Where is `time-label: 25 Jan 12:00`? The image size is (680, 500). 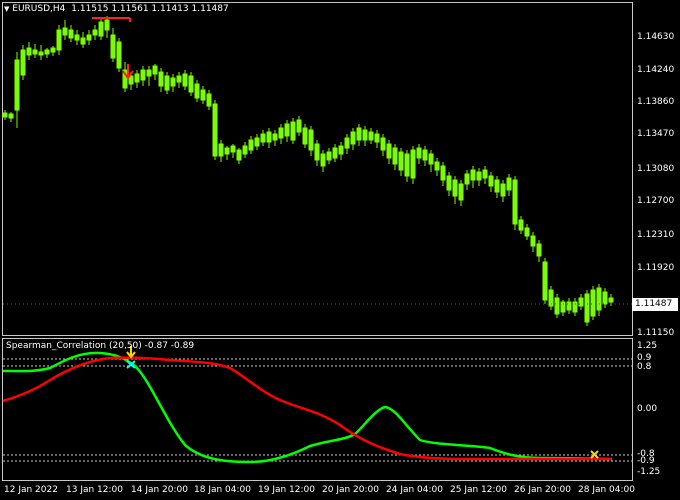 time-label: 25 Jan 12:00 is located at coordinates (478, 490).